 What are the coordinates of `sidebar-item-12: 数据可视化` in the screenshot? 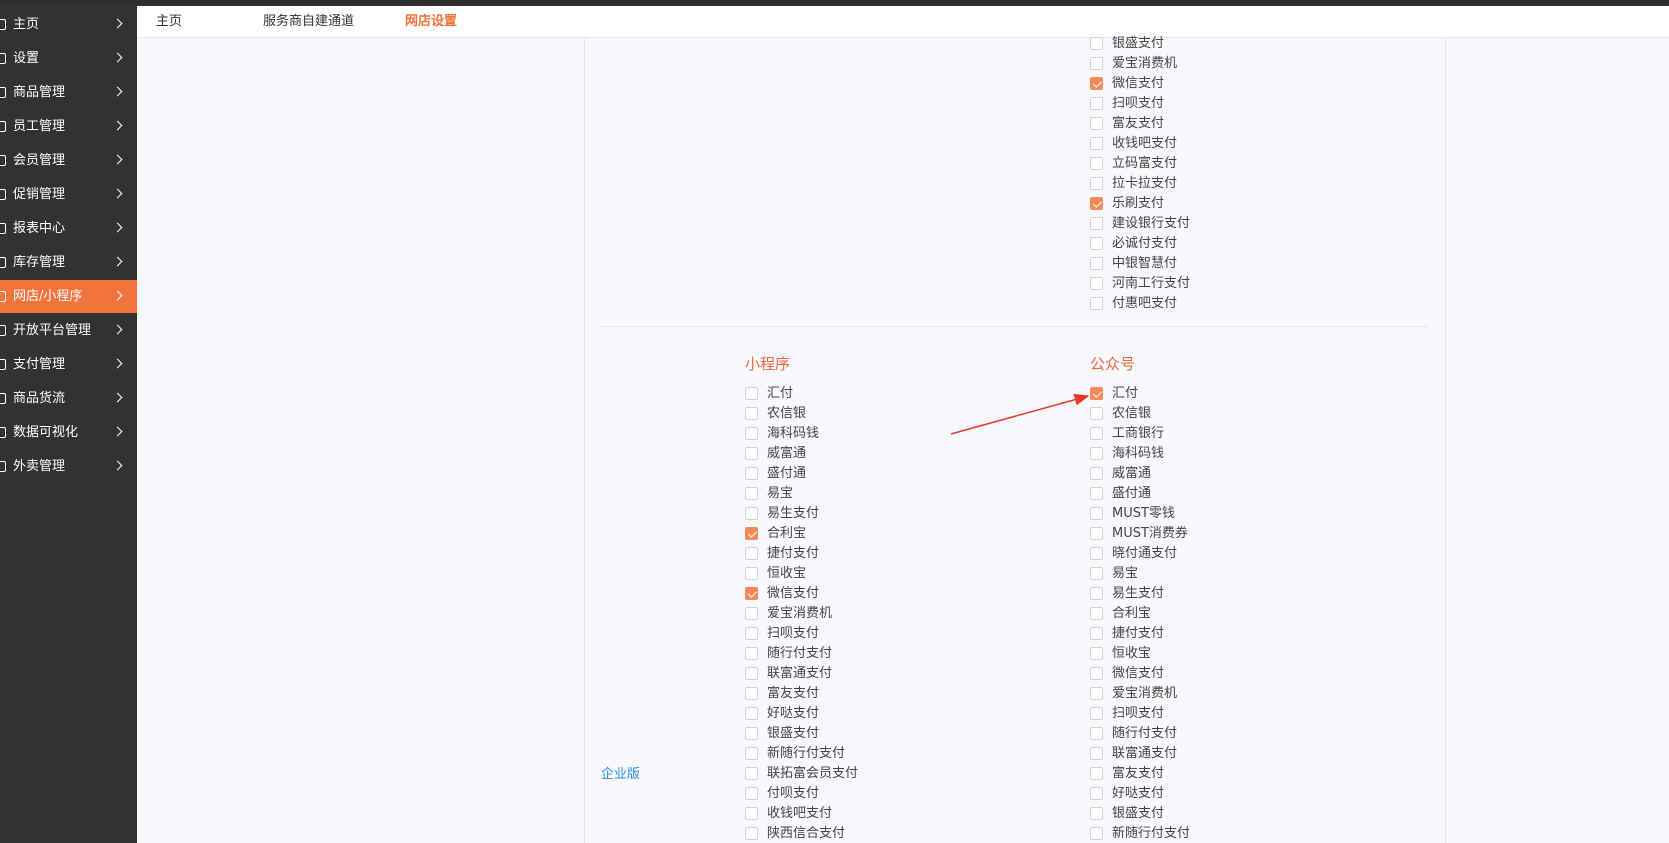 It's located at (68, 432).